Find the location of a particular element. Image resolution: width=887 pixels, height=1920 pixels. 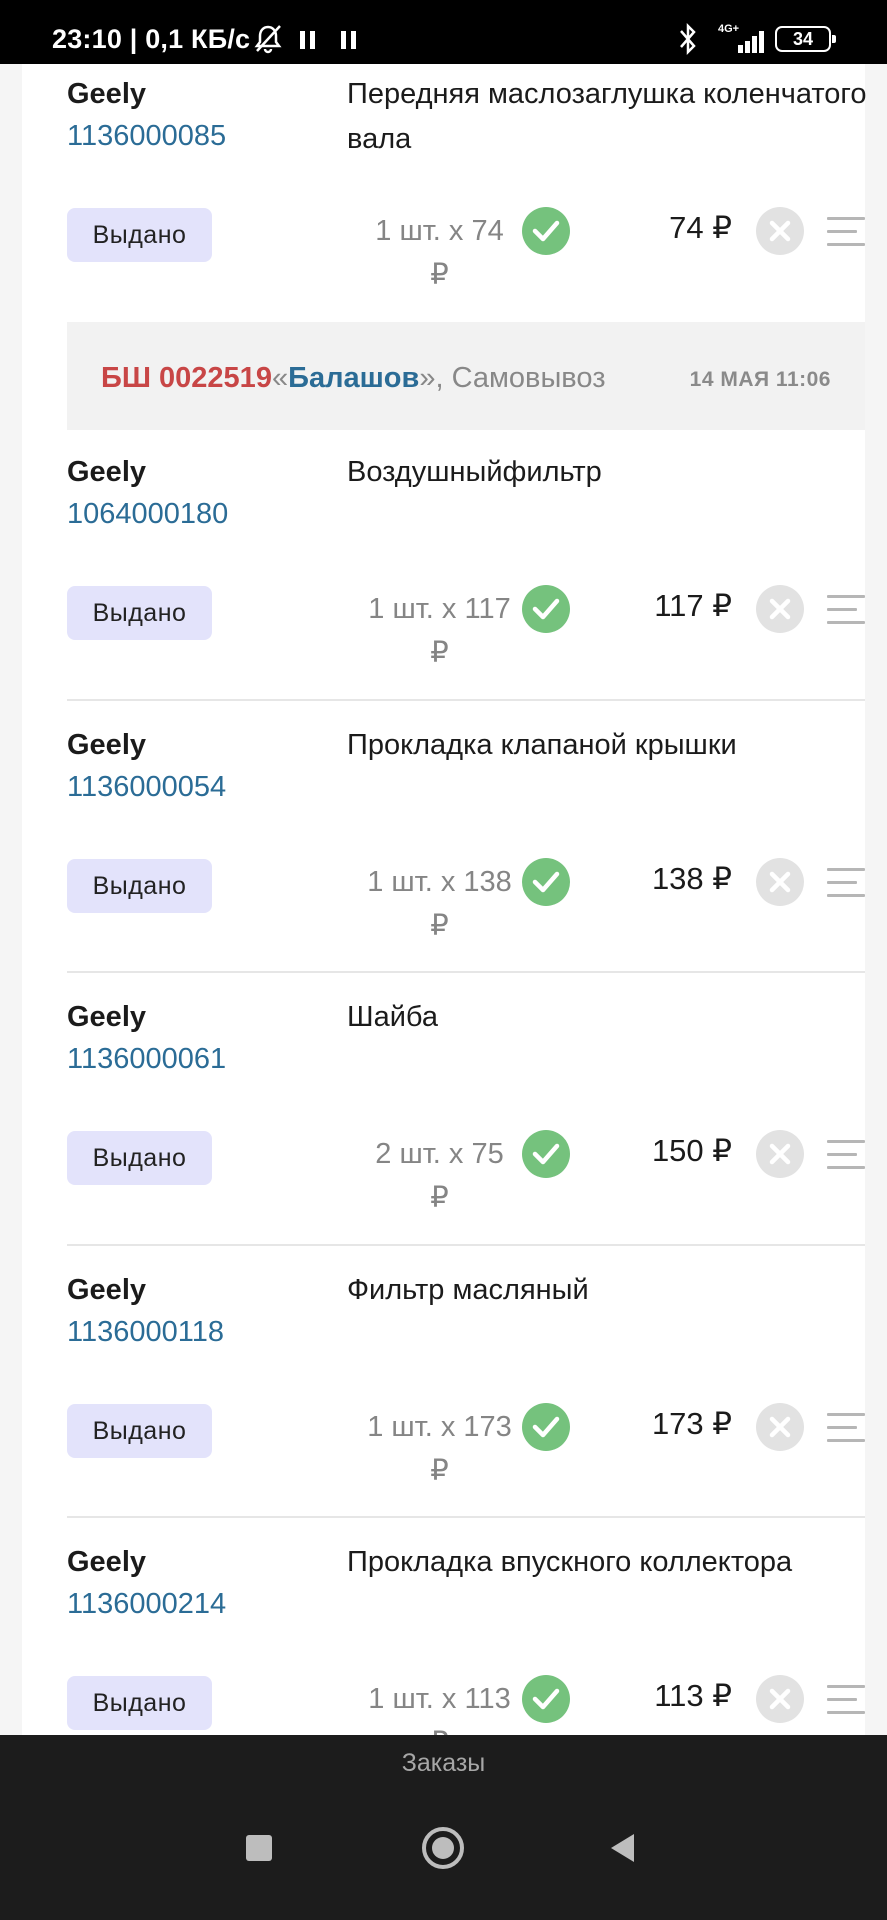

order-title: БШ 0022519«Балашов», Самовывоз is located at coordinates (353, 378).